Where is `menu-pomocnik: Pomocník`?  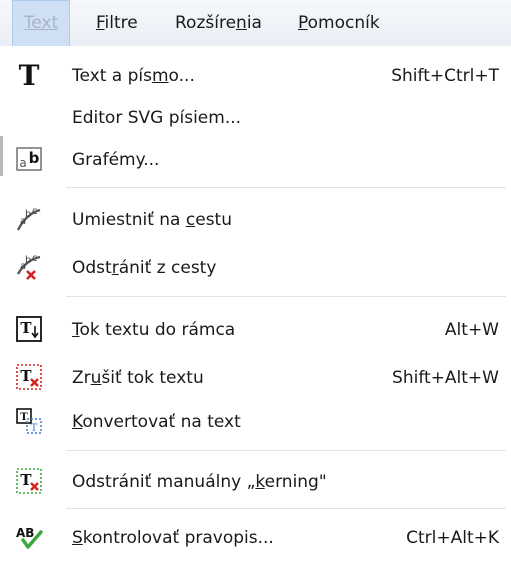
menu-pomocnik: Pomocník is located at coordinates (339, 23).